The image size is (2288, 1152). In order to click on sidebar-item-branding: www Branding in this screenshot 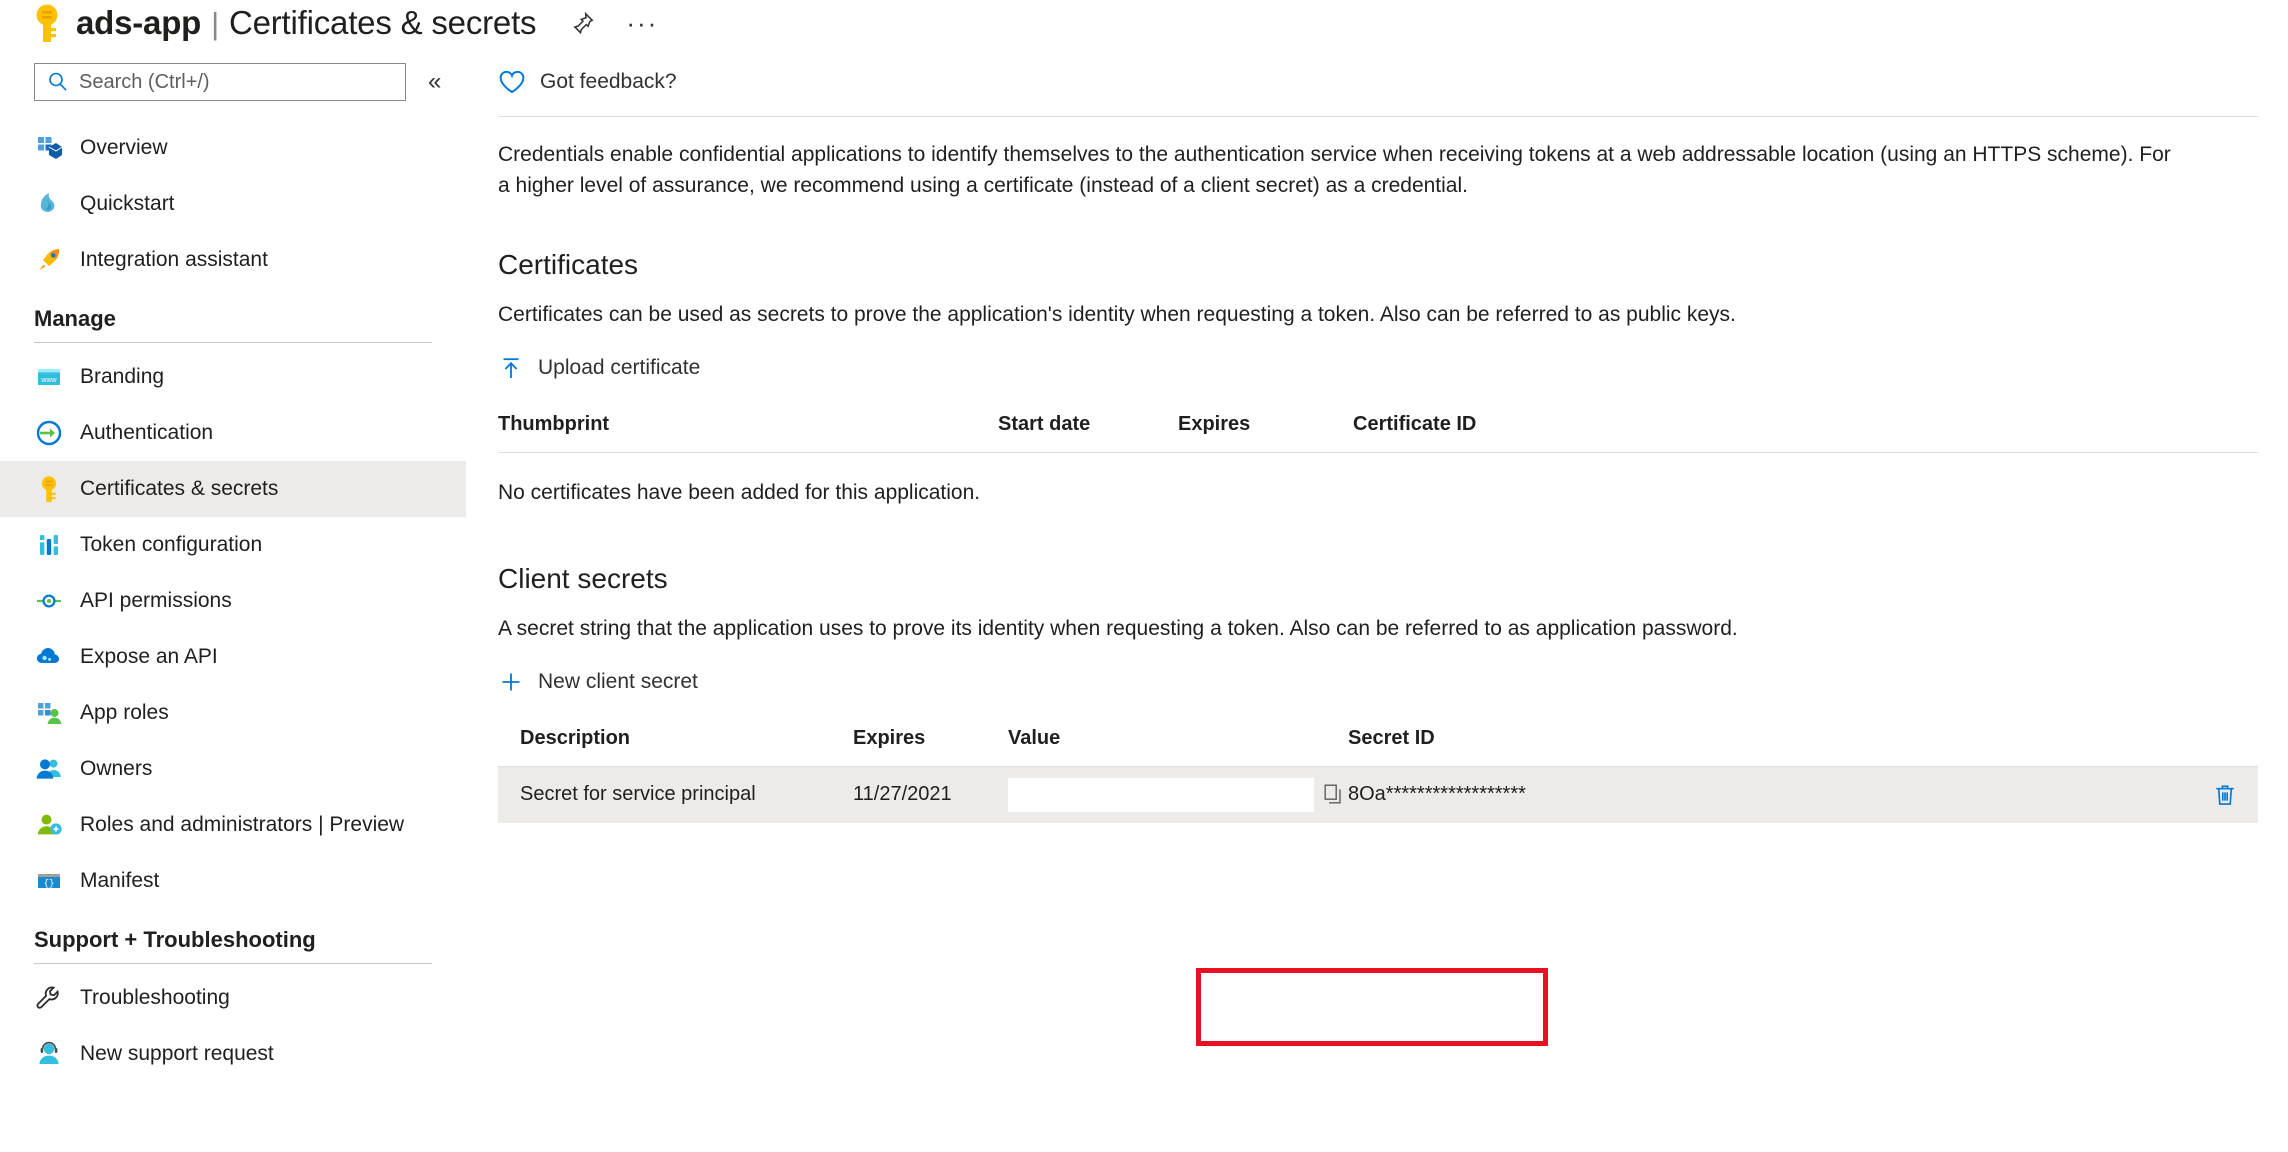, I will do `click(233, 377)`.